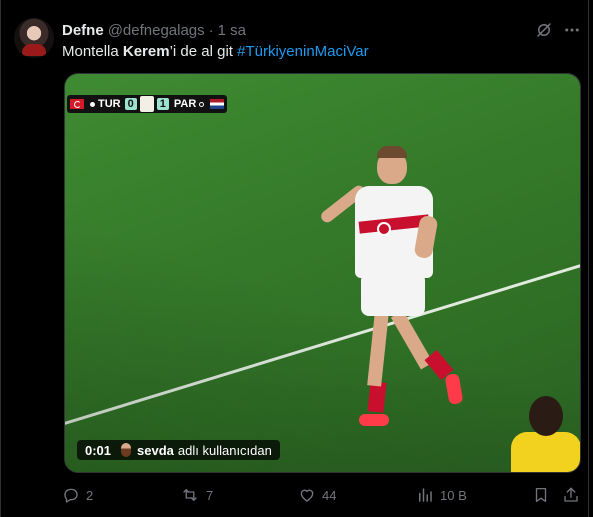 This screenshot has height=517, width=593. I want to click on repost-icon, so click(190, 495).